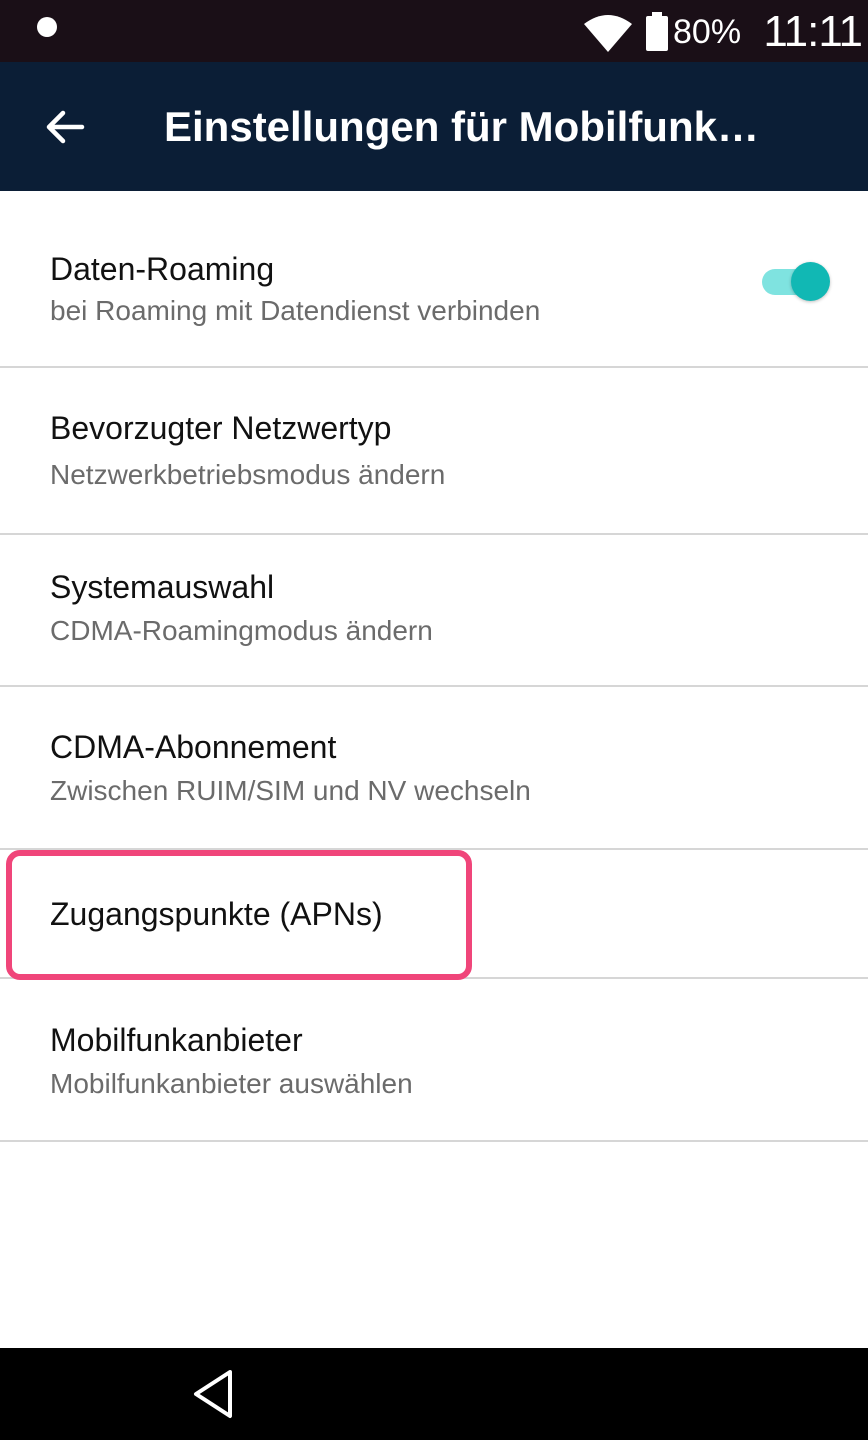 This screenshot has height=1440, width=868. I want to click on setting-title: Mobilfunkanbieter, so click(176, 1040).